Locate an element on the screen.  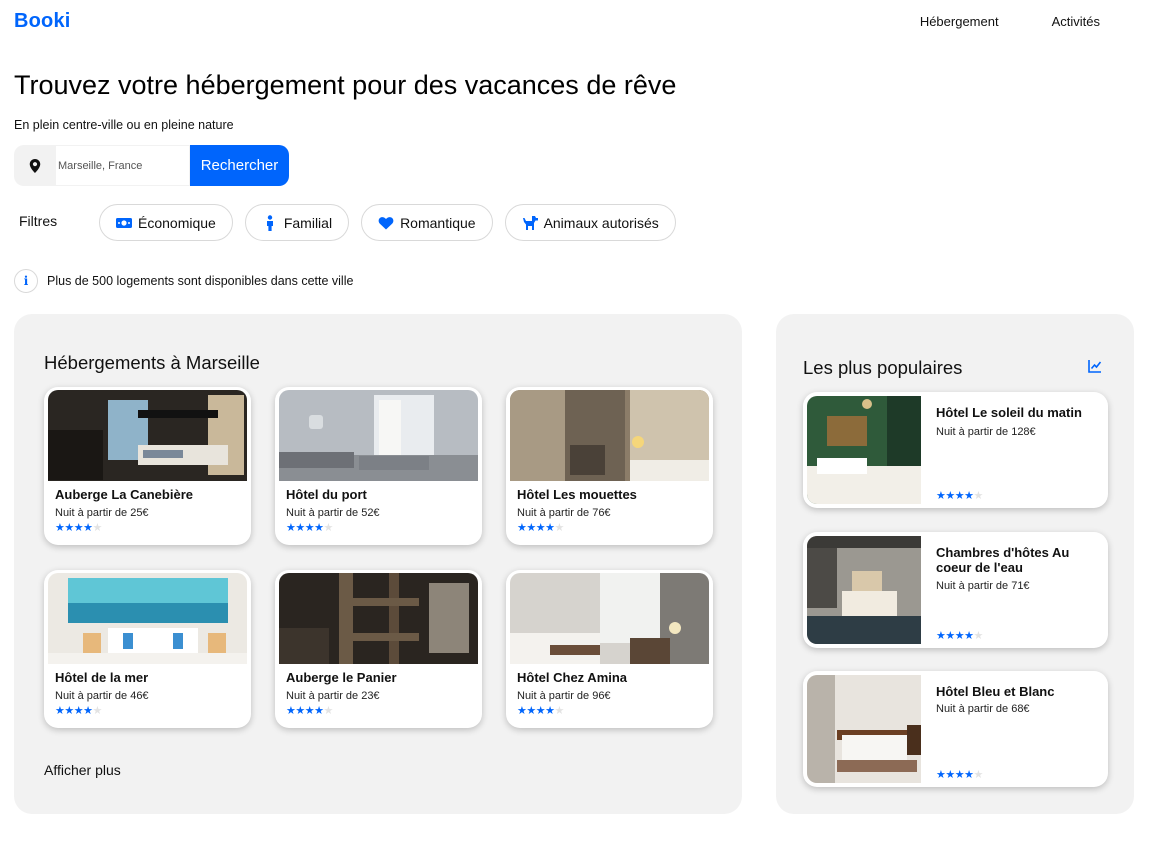
listing-card: Hôtel du port Nuit à partir de 52€ ★ ★ ★ ★ ★ is located at coordinates (378, 466).